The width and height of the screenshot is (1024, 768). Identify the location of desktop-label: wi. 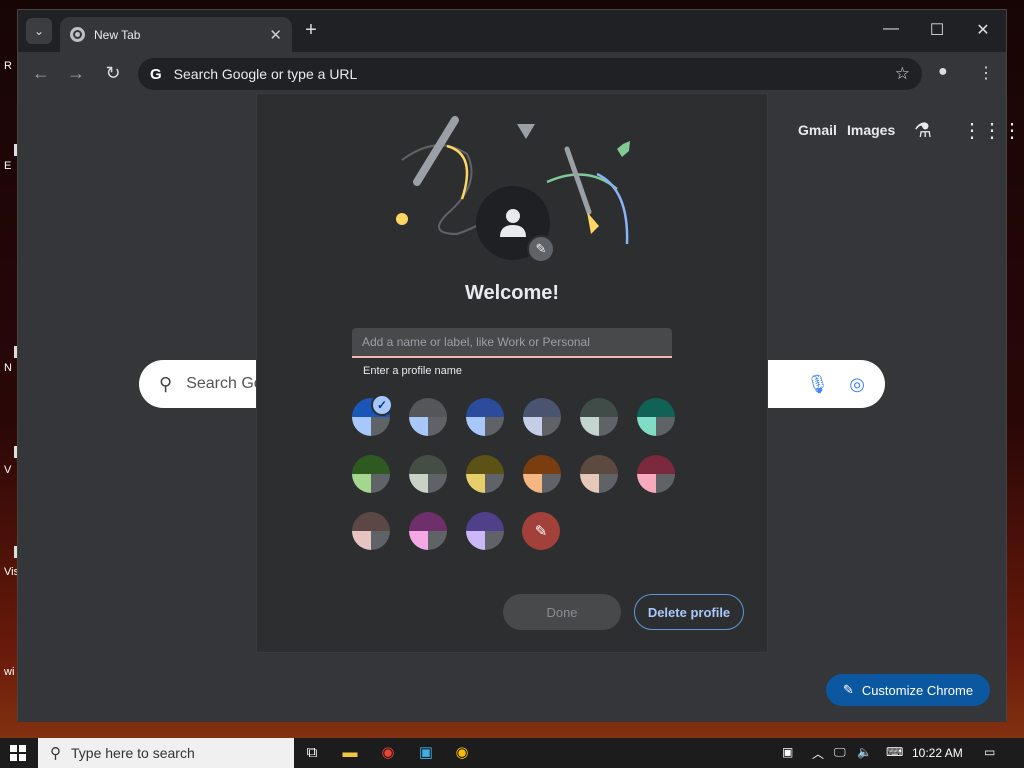
(9, 672).